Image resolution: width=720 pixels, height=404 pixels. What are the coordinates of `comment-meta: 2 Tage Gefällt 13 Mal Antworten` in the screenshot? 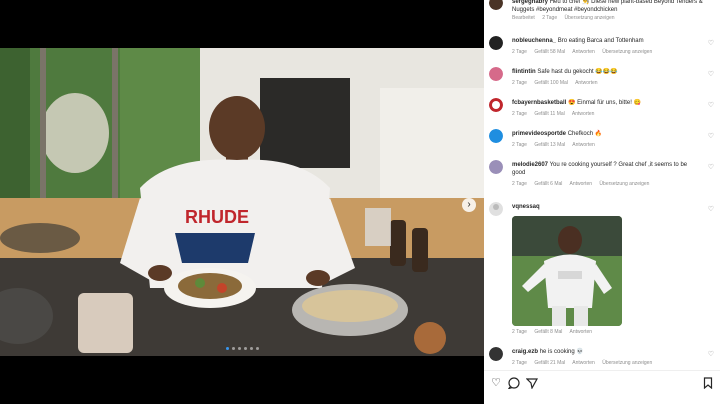 It's located at (556, 145).